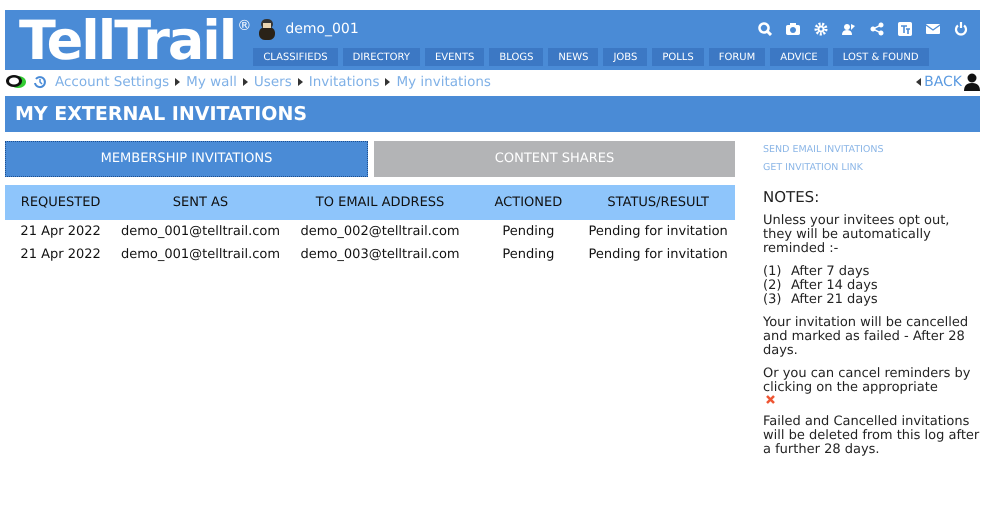 This screenshot has width=1000, height=505. Describe the element at coordinates (211, 82) in the screenshot. I see `breadcrumb-link: My wall` at that location.